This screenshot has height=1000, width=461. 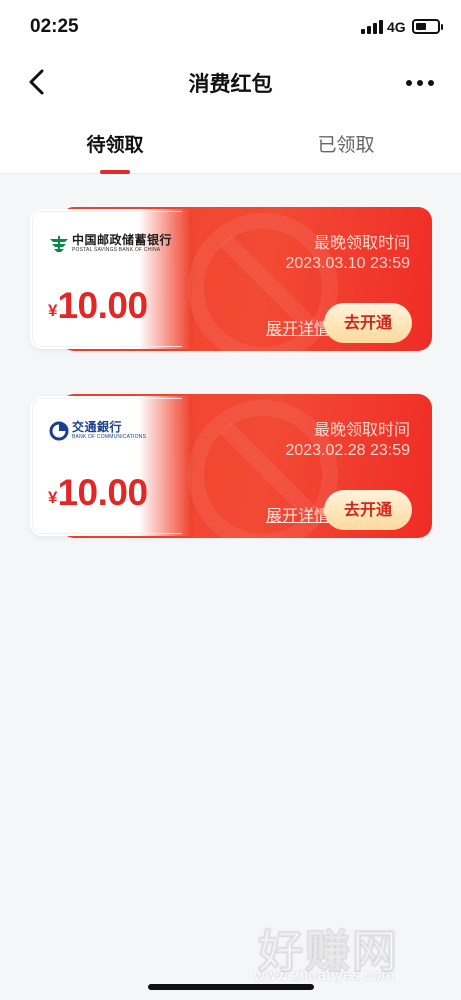 What do you see at coordinates (372, 27) in the screenshot?
I see `signal-icon` at bounding box center [372, 27].